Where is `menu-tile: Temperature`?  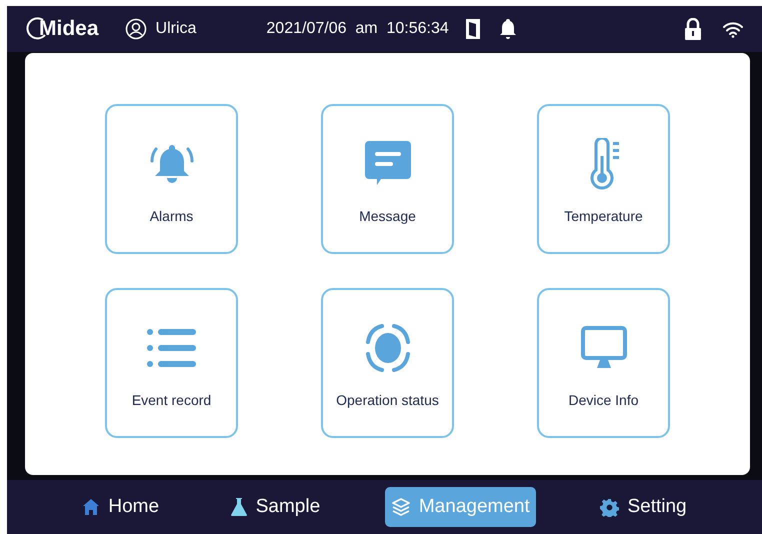
menu-tile: Temperature is located at coordinates (603, 179).